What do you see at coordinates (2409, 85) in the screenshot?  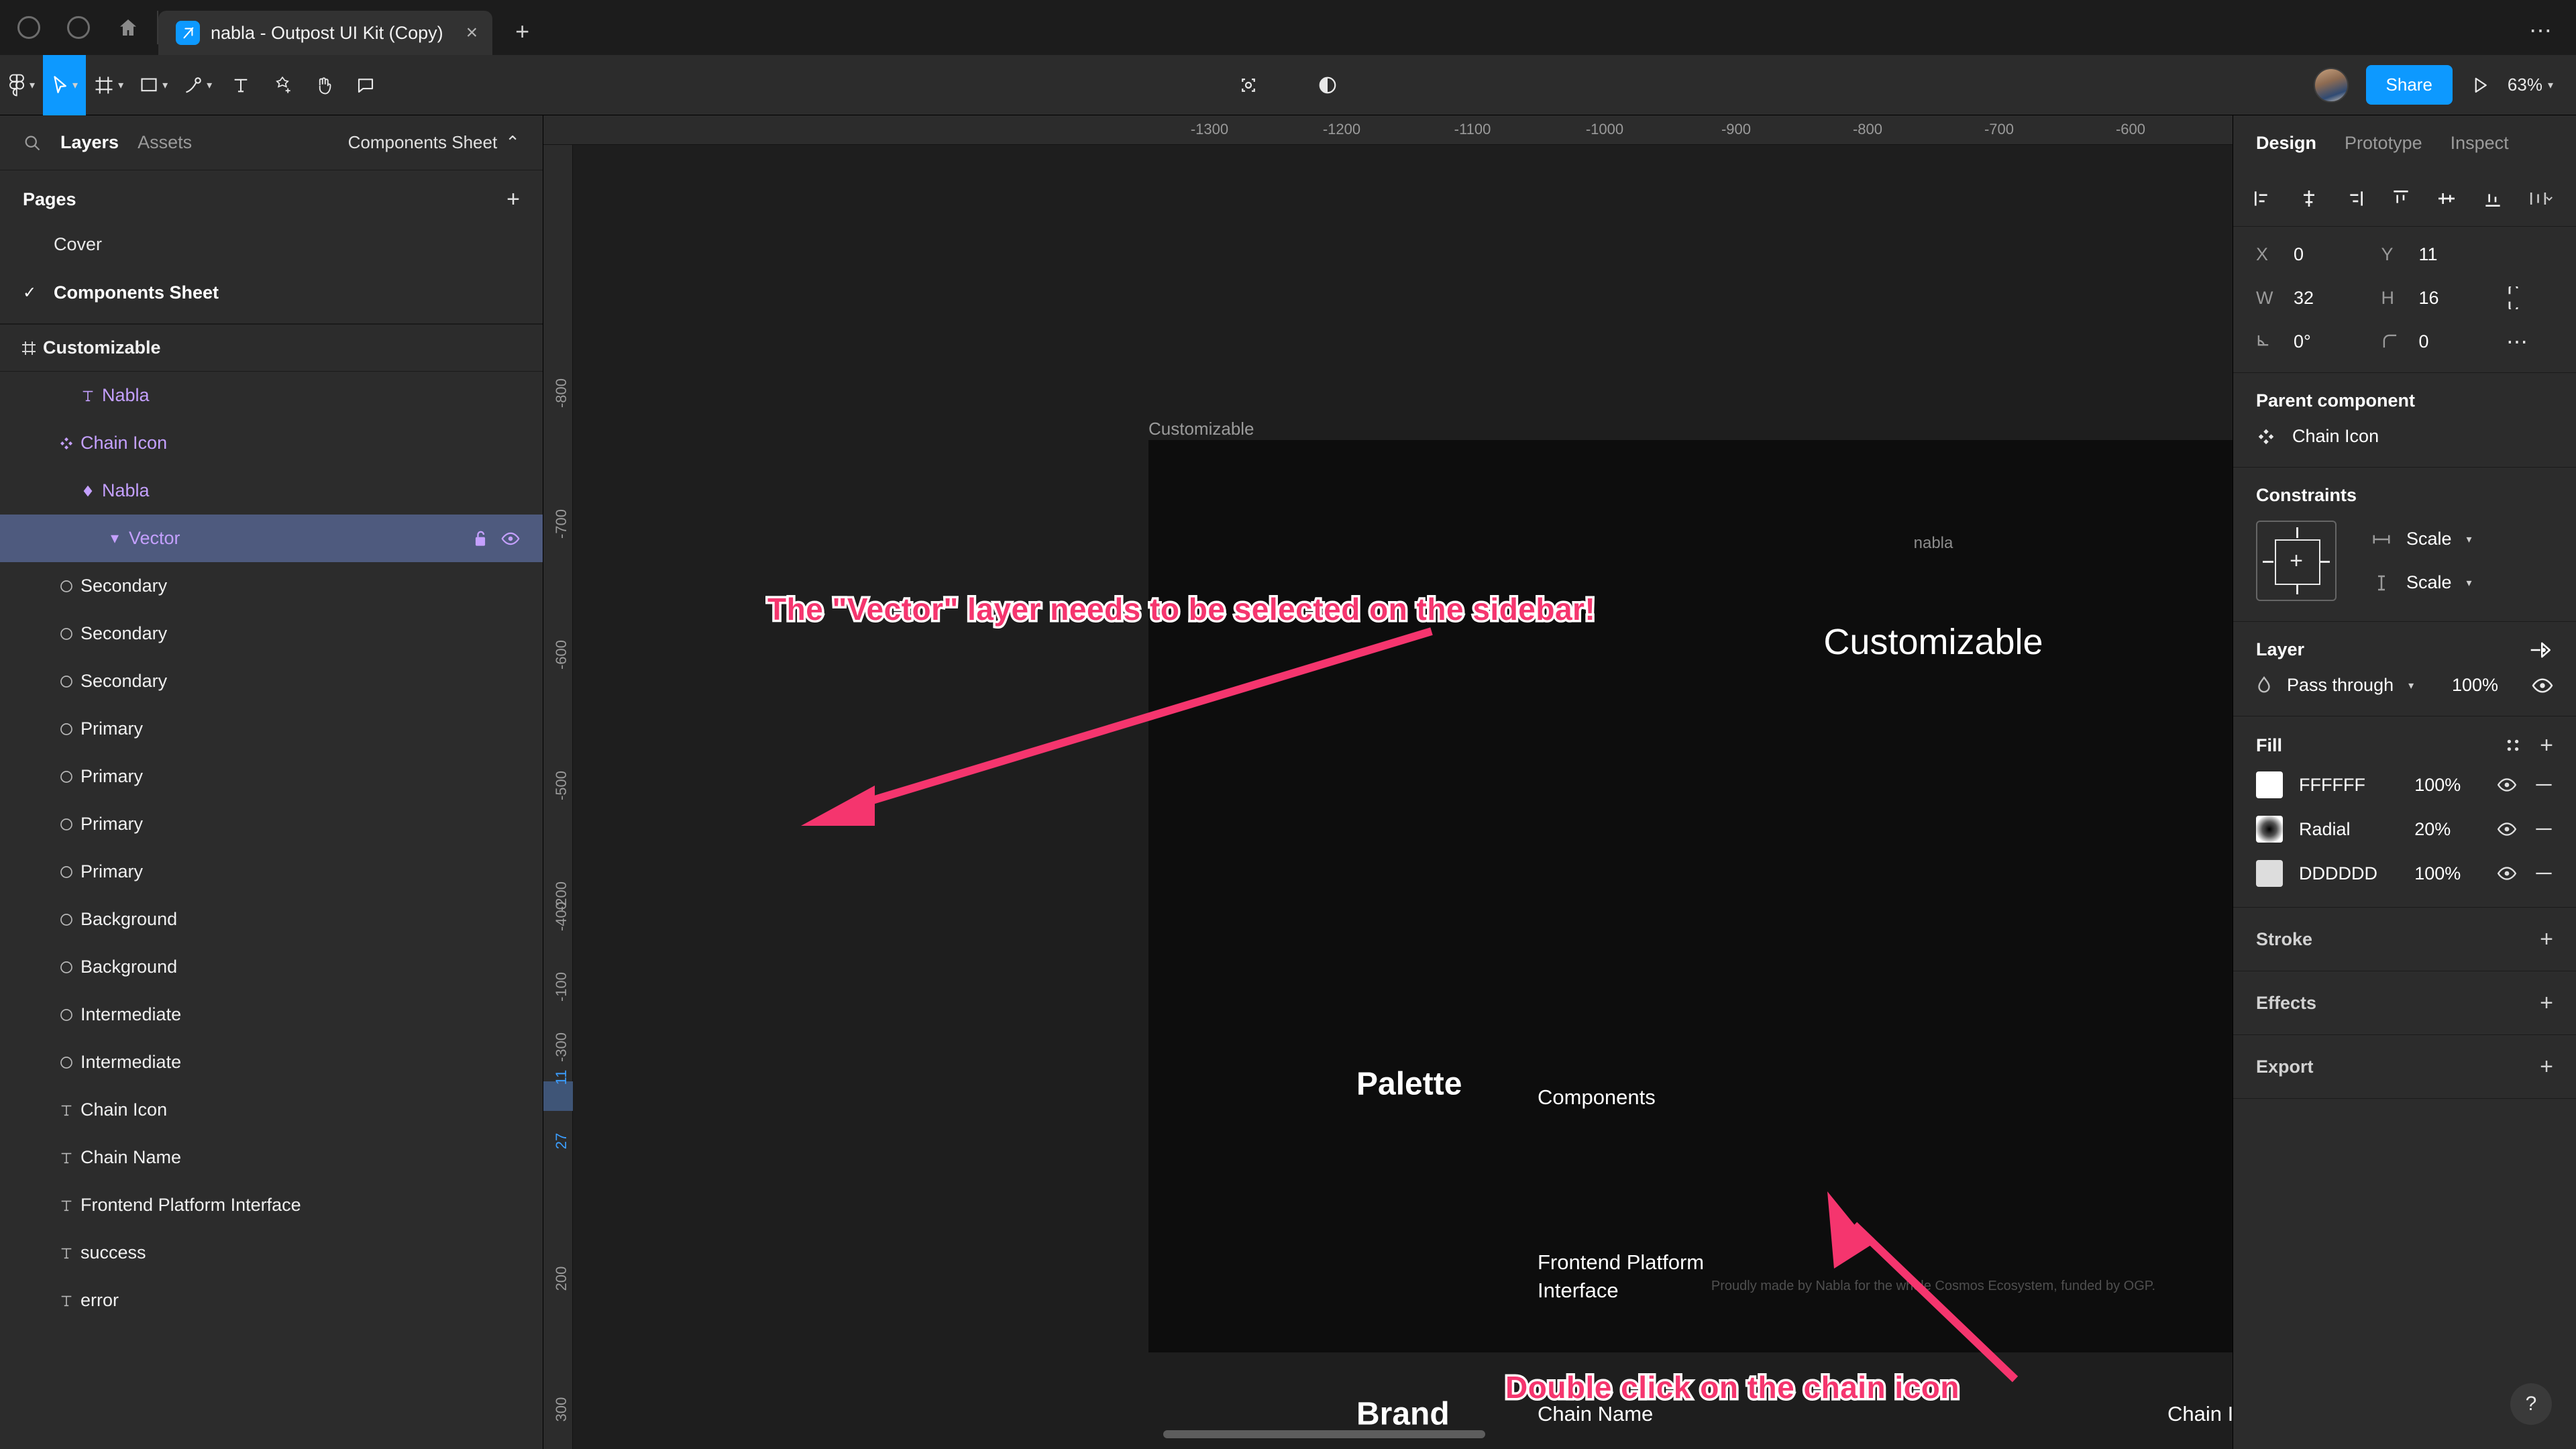 I see `share-button: Share` at bounding box center [2409, 85].